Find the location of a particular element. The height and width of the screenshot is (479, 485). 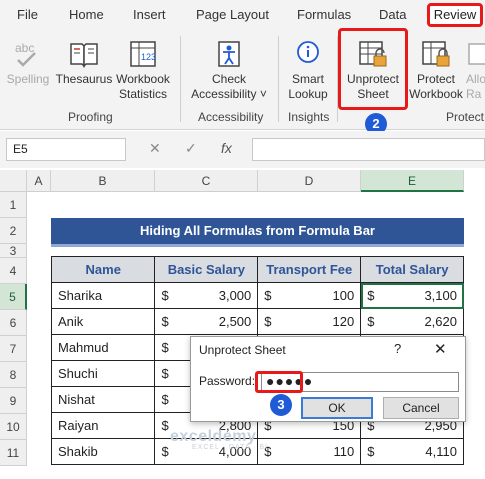

password-label: Password: is located at coordinates (227, 381).